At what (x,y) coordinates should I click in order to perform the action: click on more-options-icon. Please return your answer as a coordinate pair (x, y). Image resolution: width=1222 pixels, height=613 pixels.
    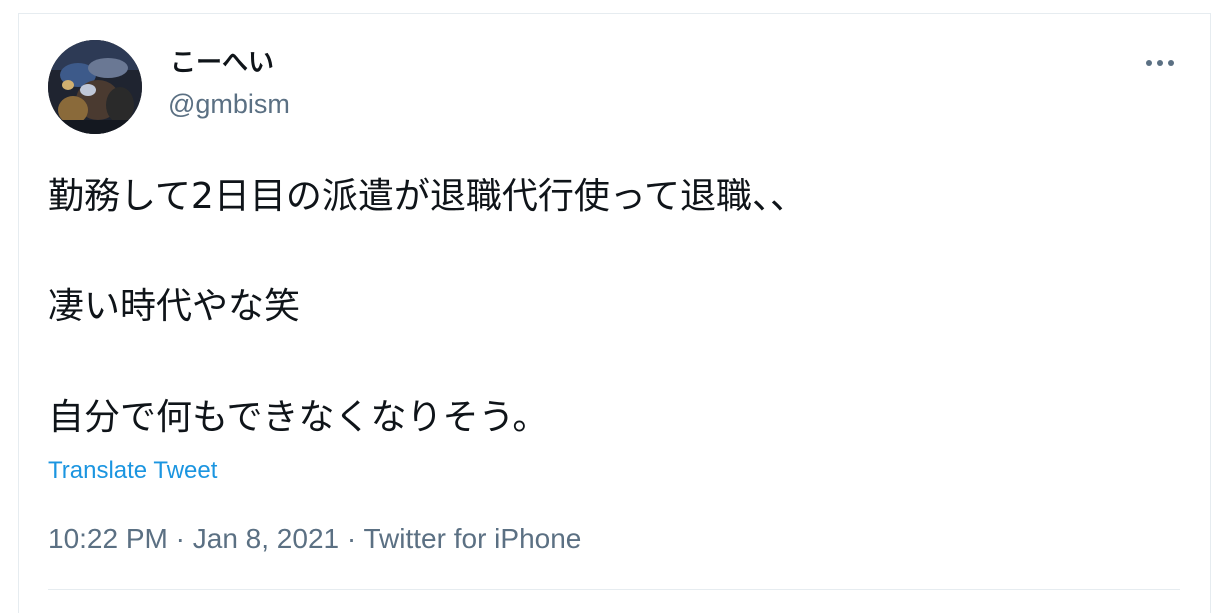
    Looking at the image, I should click on (1160, 63).